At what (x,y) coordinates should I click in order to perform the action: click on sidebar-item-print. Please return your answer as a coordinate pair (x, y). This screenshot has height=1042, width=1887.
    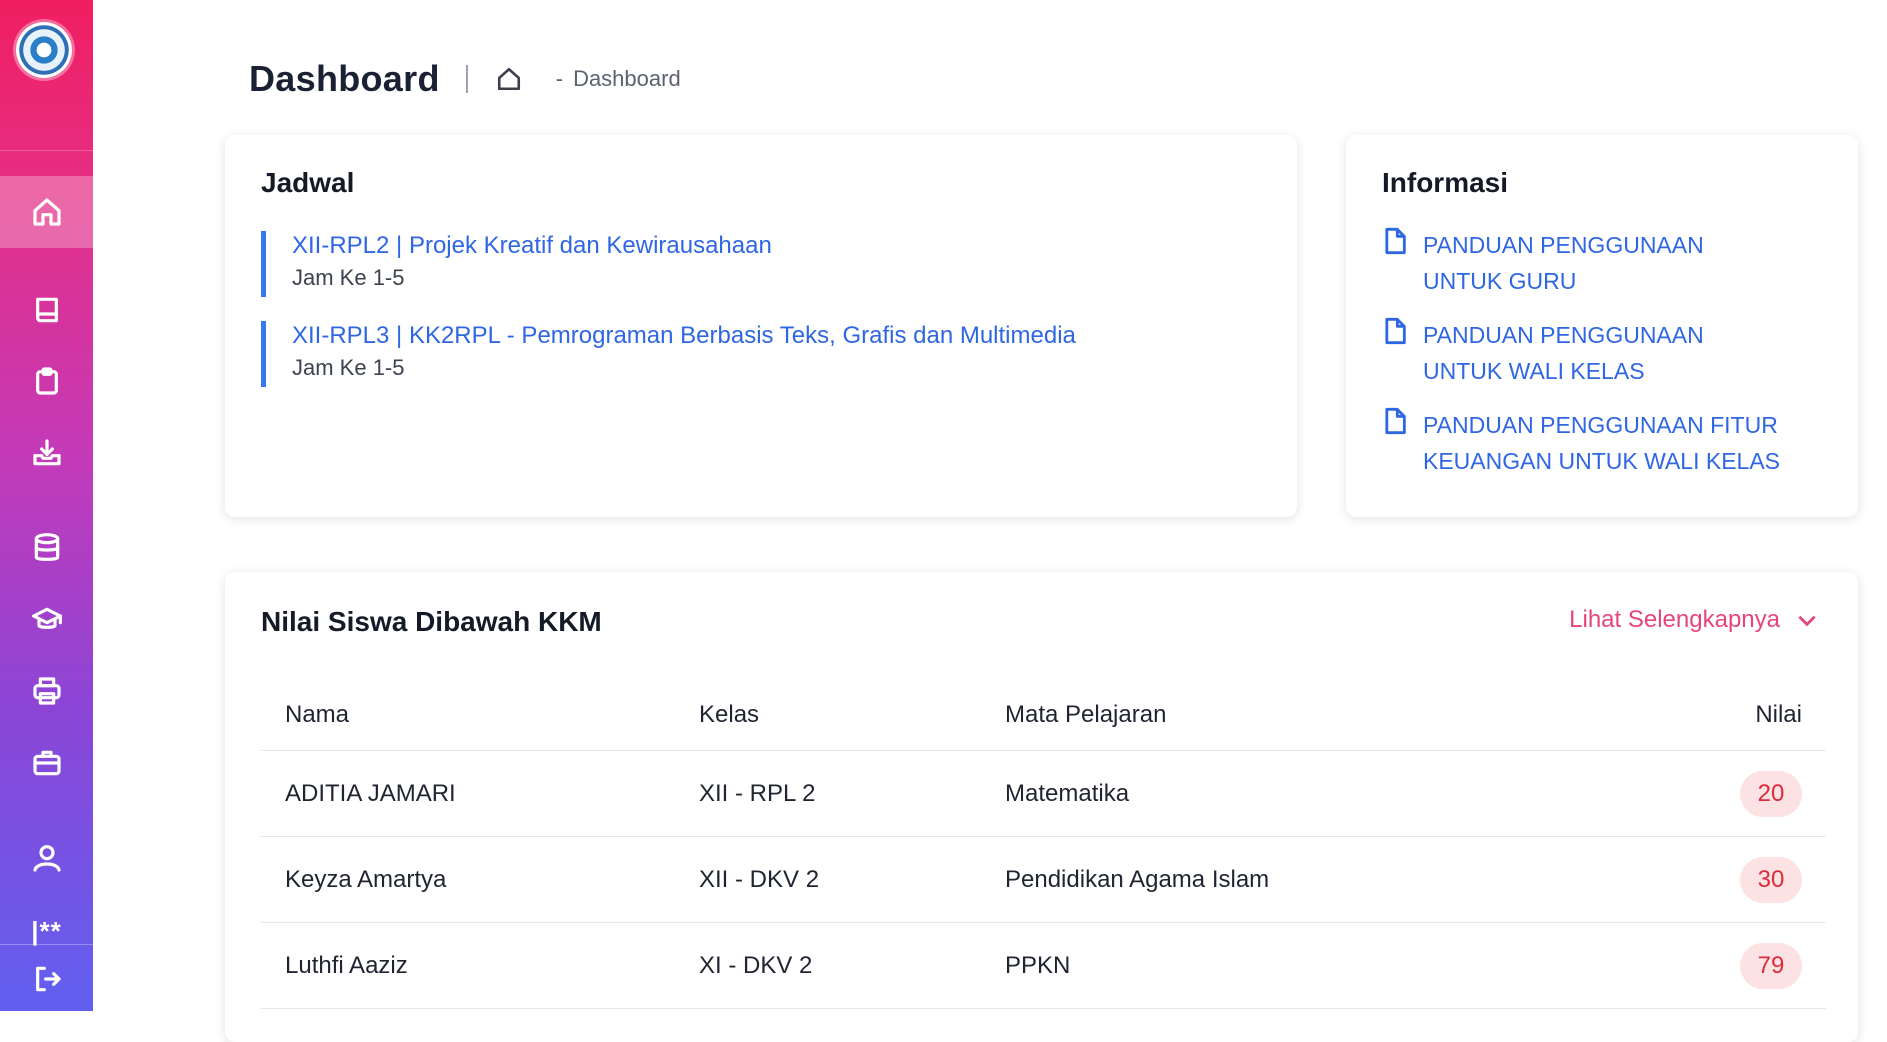
    Looking at the image, I should click on (46, 691).